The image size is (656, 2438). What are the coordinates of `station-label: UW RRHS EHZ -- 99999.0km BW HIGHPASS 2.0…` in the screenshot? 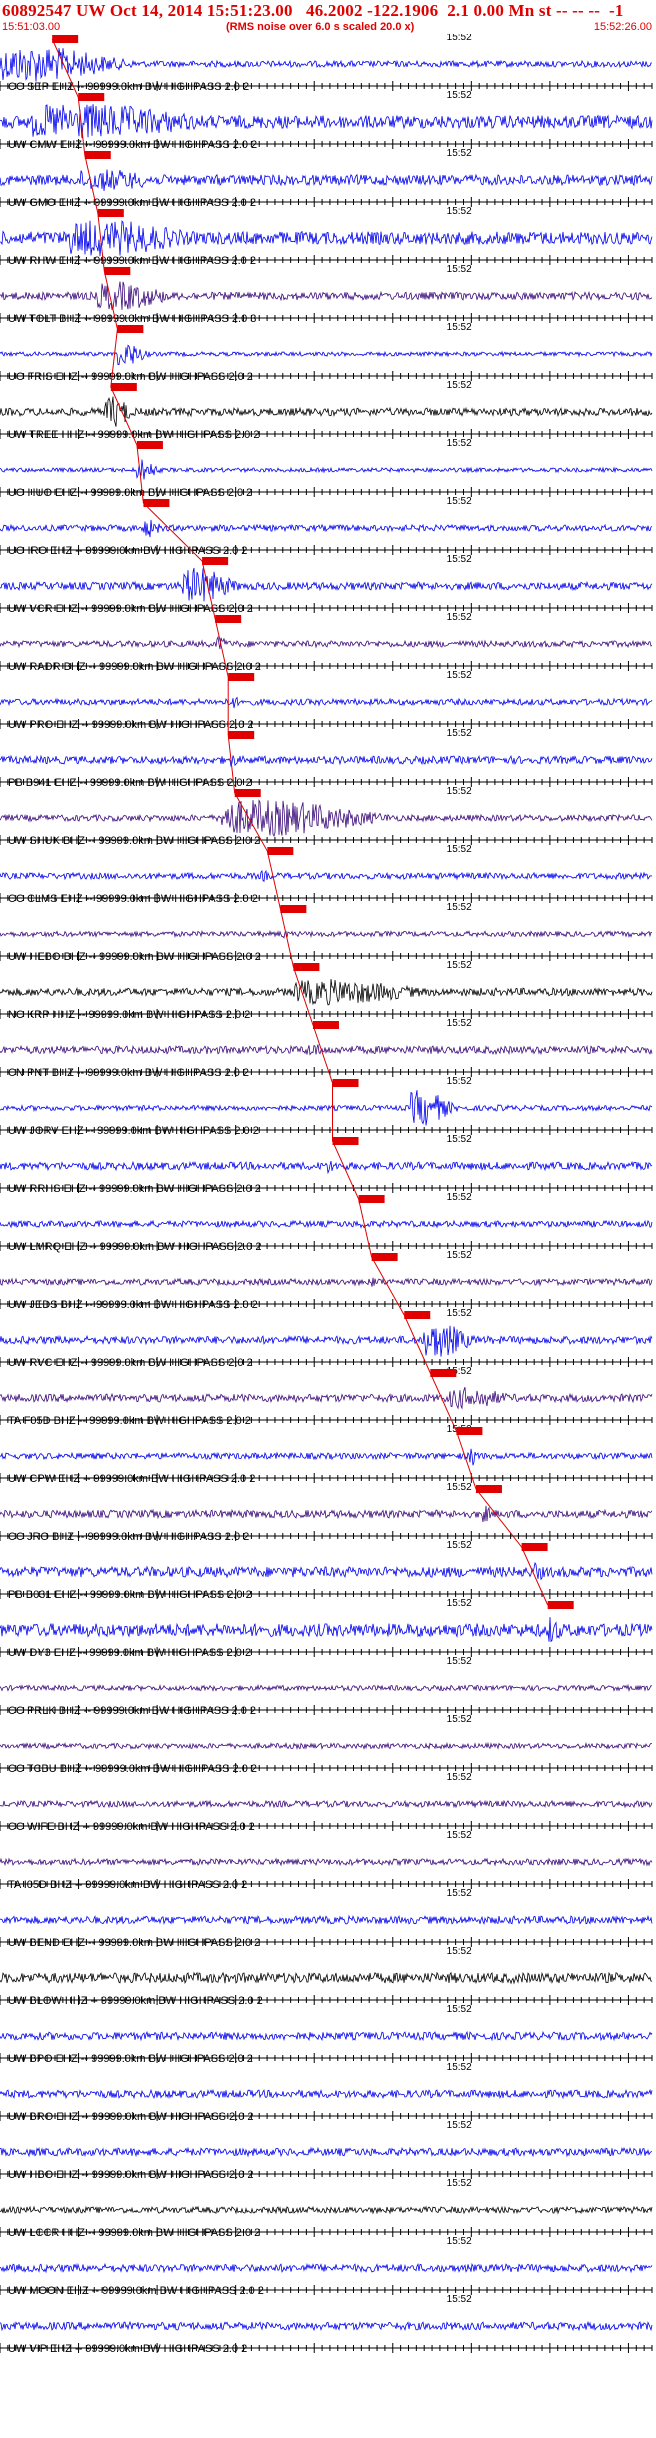 It's located at (134, 1189).